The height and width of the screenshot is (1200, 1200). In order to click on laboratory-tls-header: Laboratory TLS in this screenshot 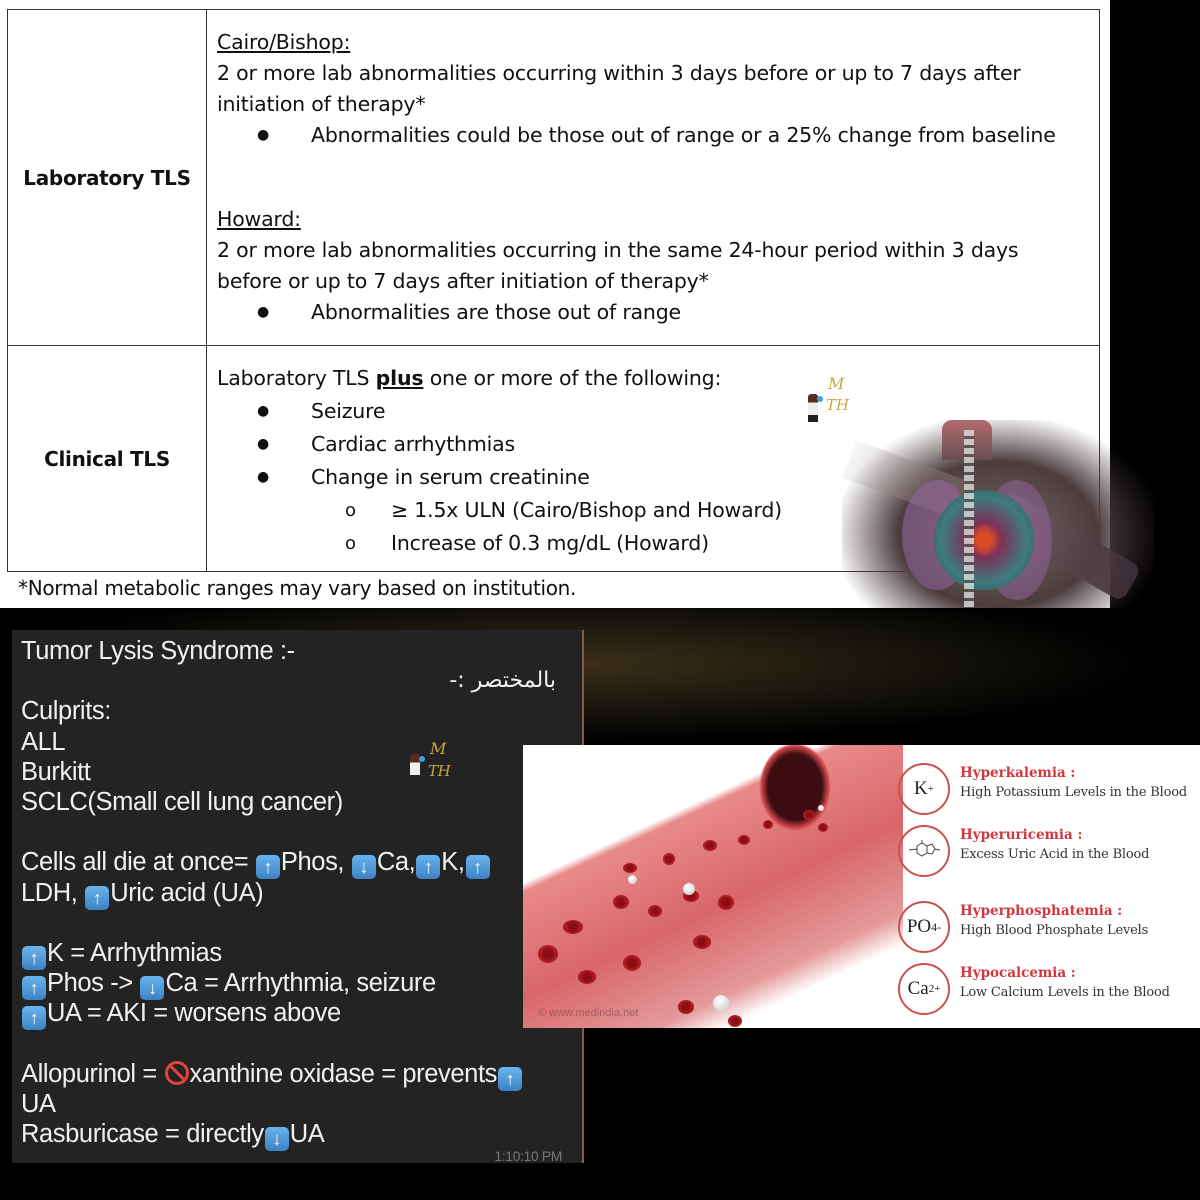, I will do `click(107, 177)`.